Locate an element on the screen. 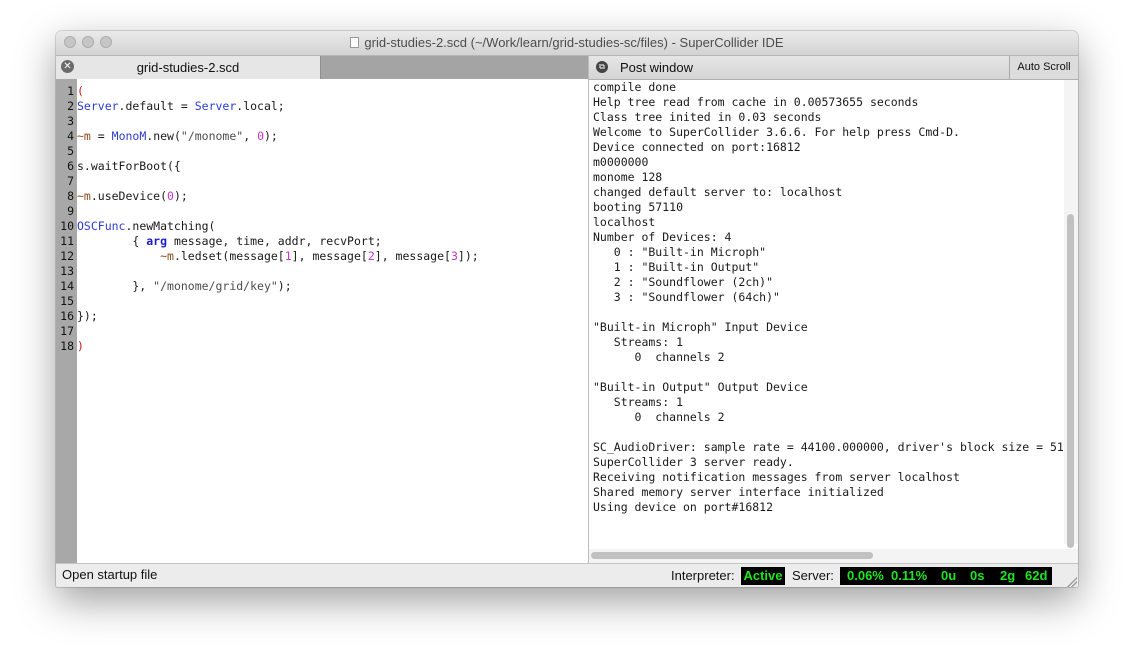 This screenshot has width=1134, height=667. code-line: 6 s.waitForBoot({ is located at coordinates (124, 166).